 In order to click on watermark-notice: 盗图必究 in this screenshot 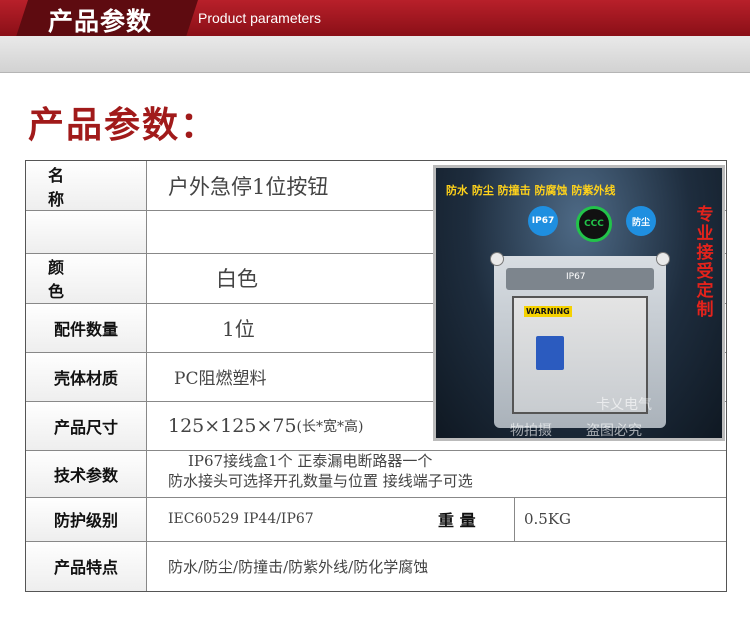, I will do `click(614, 431)`.